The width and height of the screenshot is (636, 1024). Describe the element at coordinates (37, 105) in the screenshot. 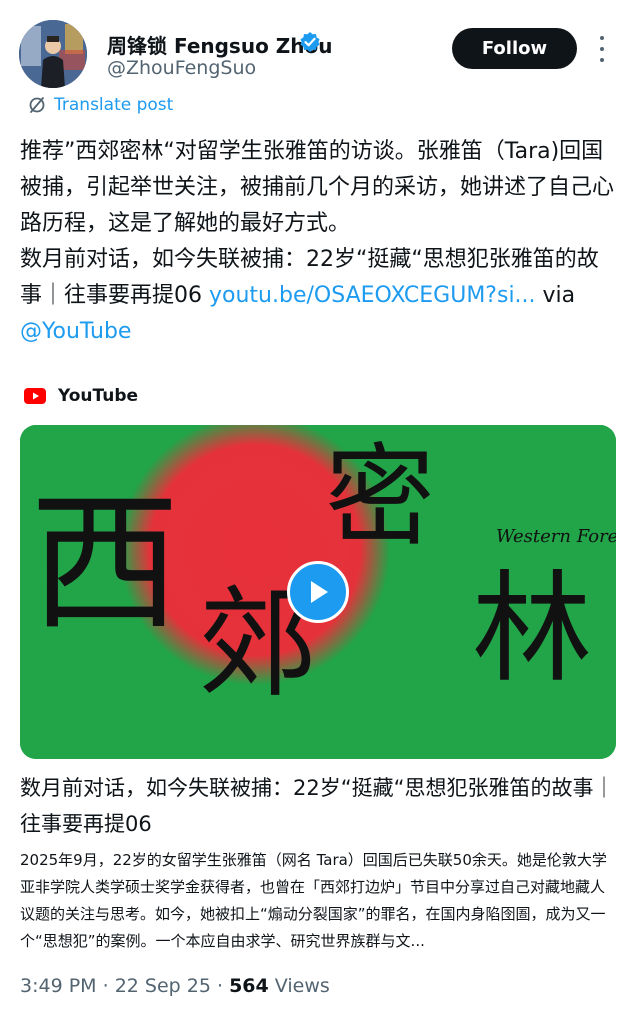

I see `translate-icon` at that location.